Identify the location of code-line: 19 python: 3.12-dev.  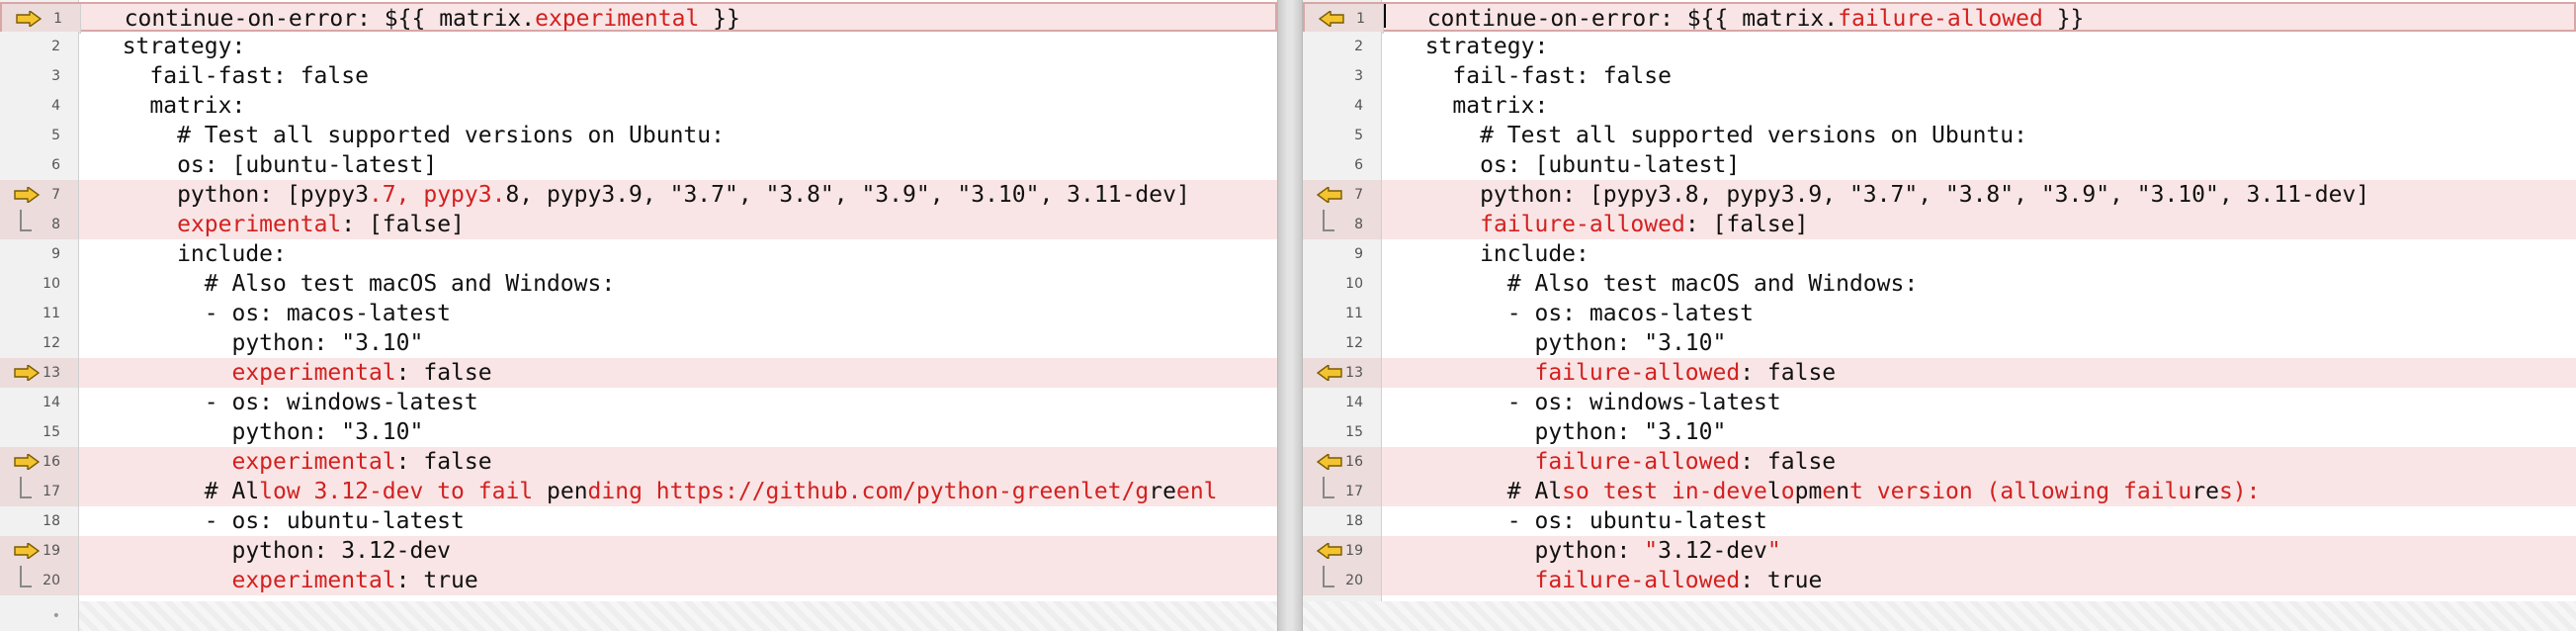
(638, 551).